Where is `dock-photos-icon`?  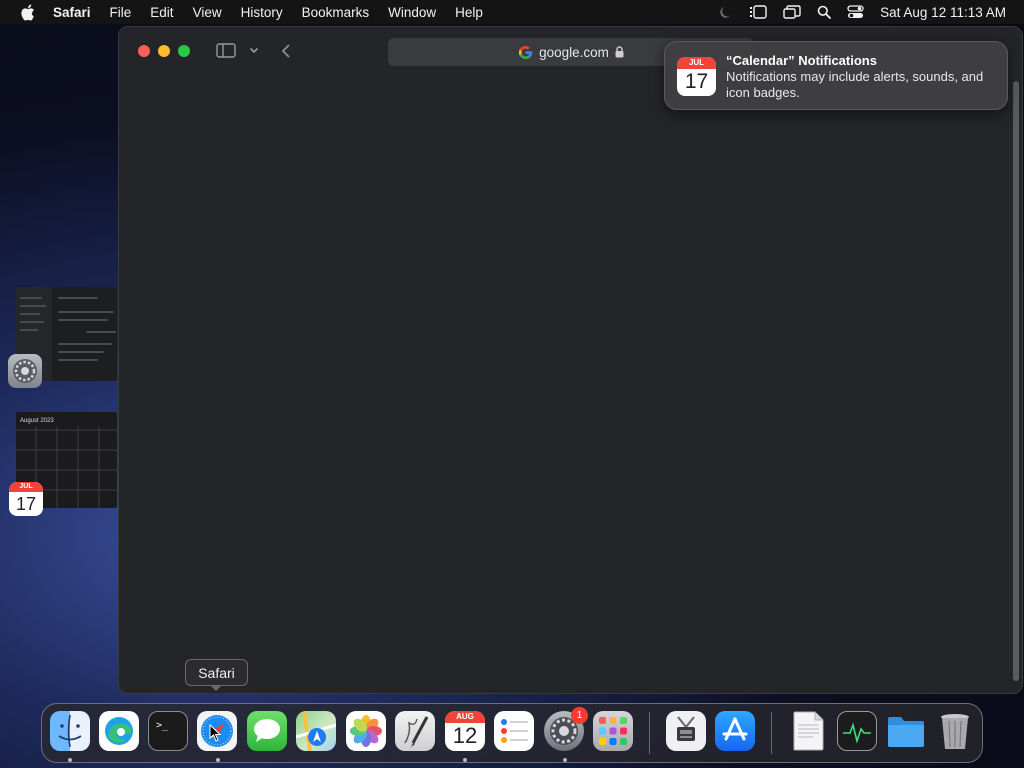 dock-photos-icon is located at coordinates (366, 731).